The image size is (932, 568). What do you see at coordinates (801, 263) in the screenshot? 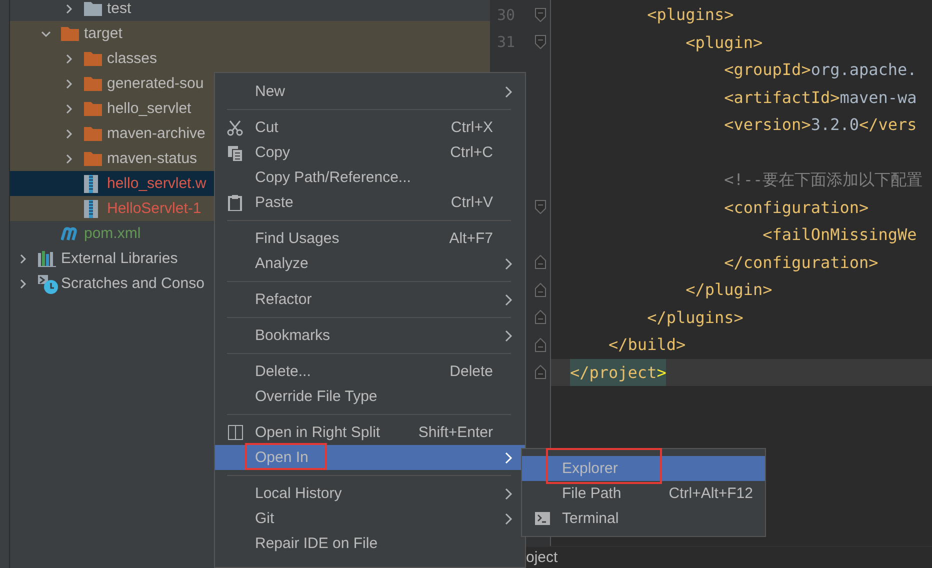
I see `code-line: </configuration>` at bounding box center [801, 263].